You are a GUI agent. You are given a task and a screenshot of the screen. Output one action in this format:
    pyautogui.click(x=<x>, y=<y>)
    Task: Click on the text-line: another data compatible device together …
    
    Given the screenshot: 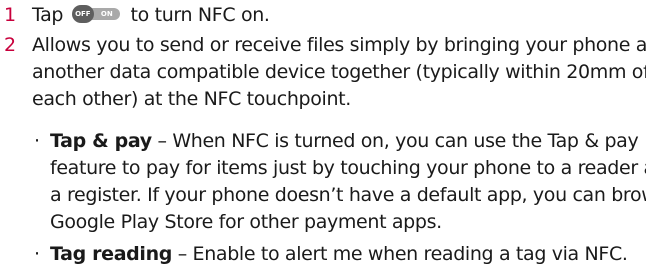 What is the action you would take?
    pyautogui.click(x=339, y=72)
    